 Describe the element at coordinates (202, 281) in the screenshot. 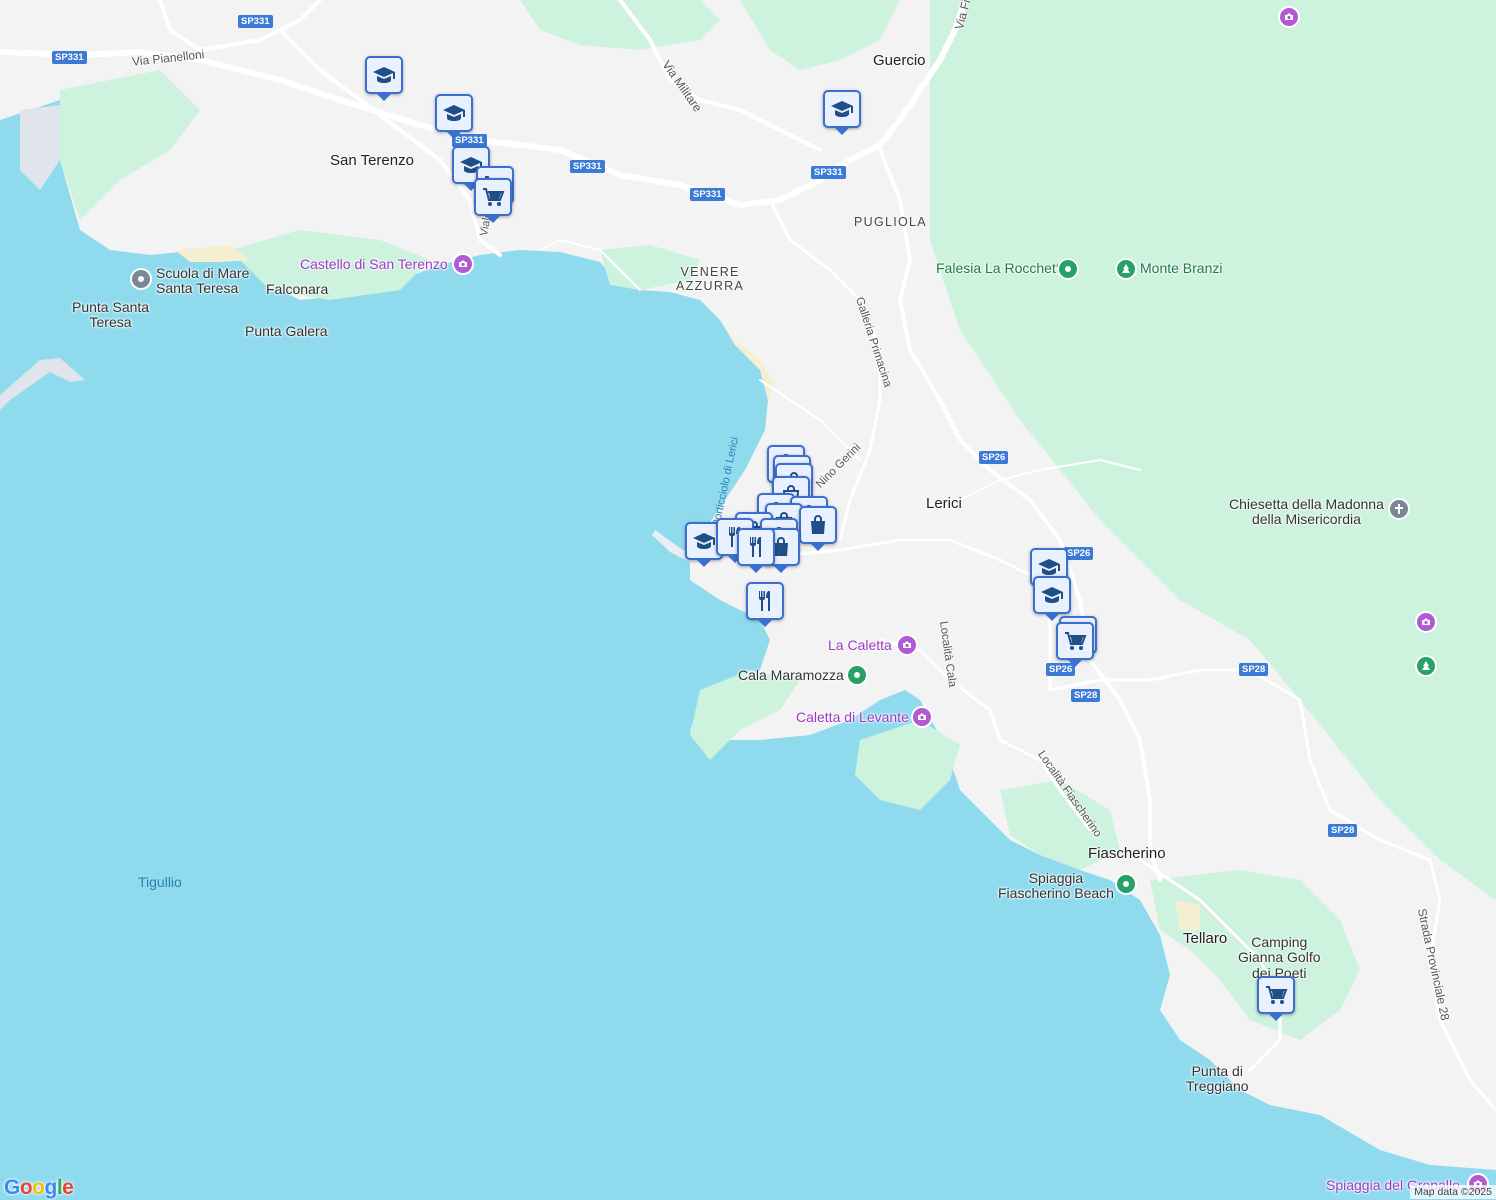

I see `poi-label-scuola-di-mare: Scuola di Mare Santa Teresa` at that location.